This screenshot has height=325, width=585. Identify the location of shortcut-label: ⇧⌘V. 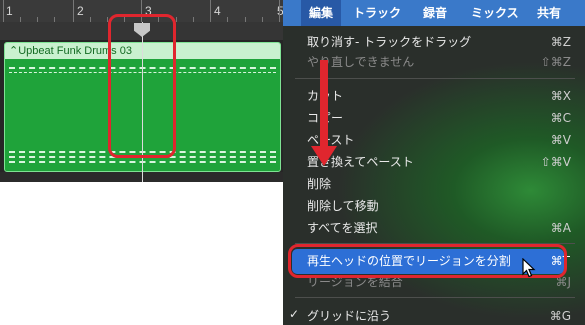
(555, 162).